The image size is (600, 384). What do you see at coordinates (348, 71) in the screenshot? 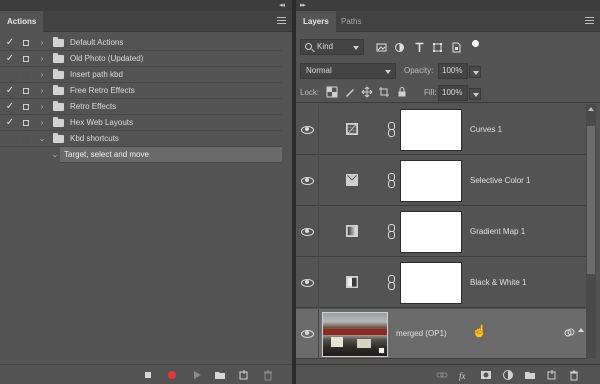
I see `blend-mode-select: Normal` at bounding box center [348, 71].